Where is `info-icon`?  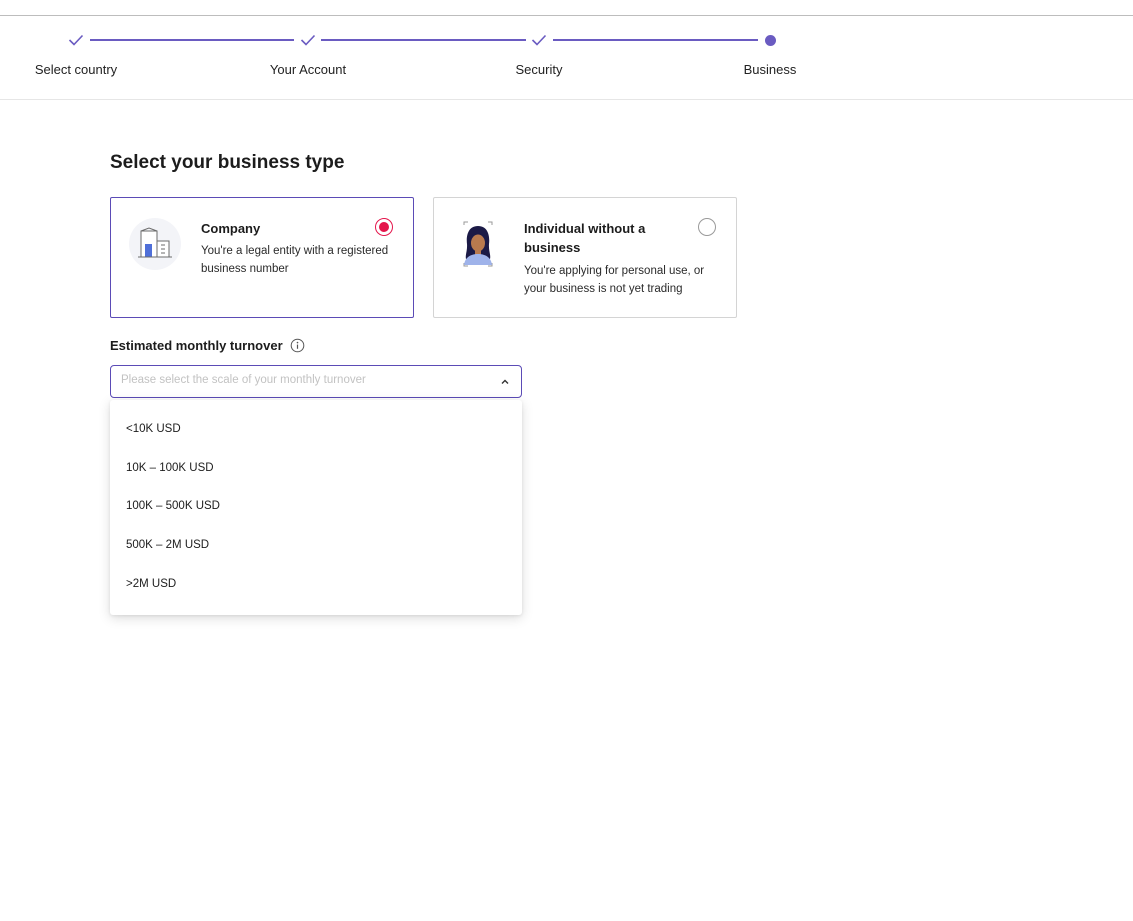 info-icon is located at coordinates (297, 345).